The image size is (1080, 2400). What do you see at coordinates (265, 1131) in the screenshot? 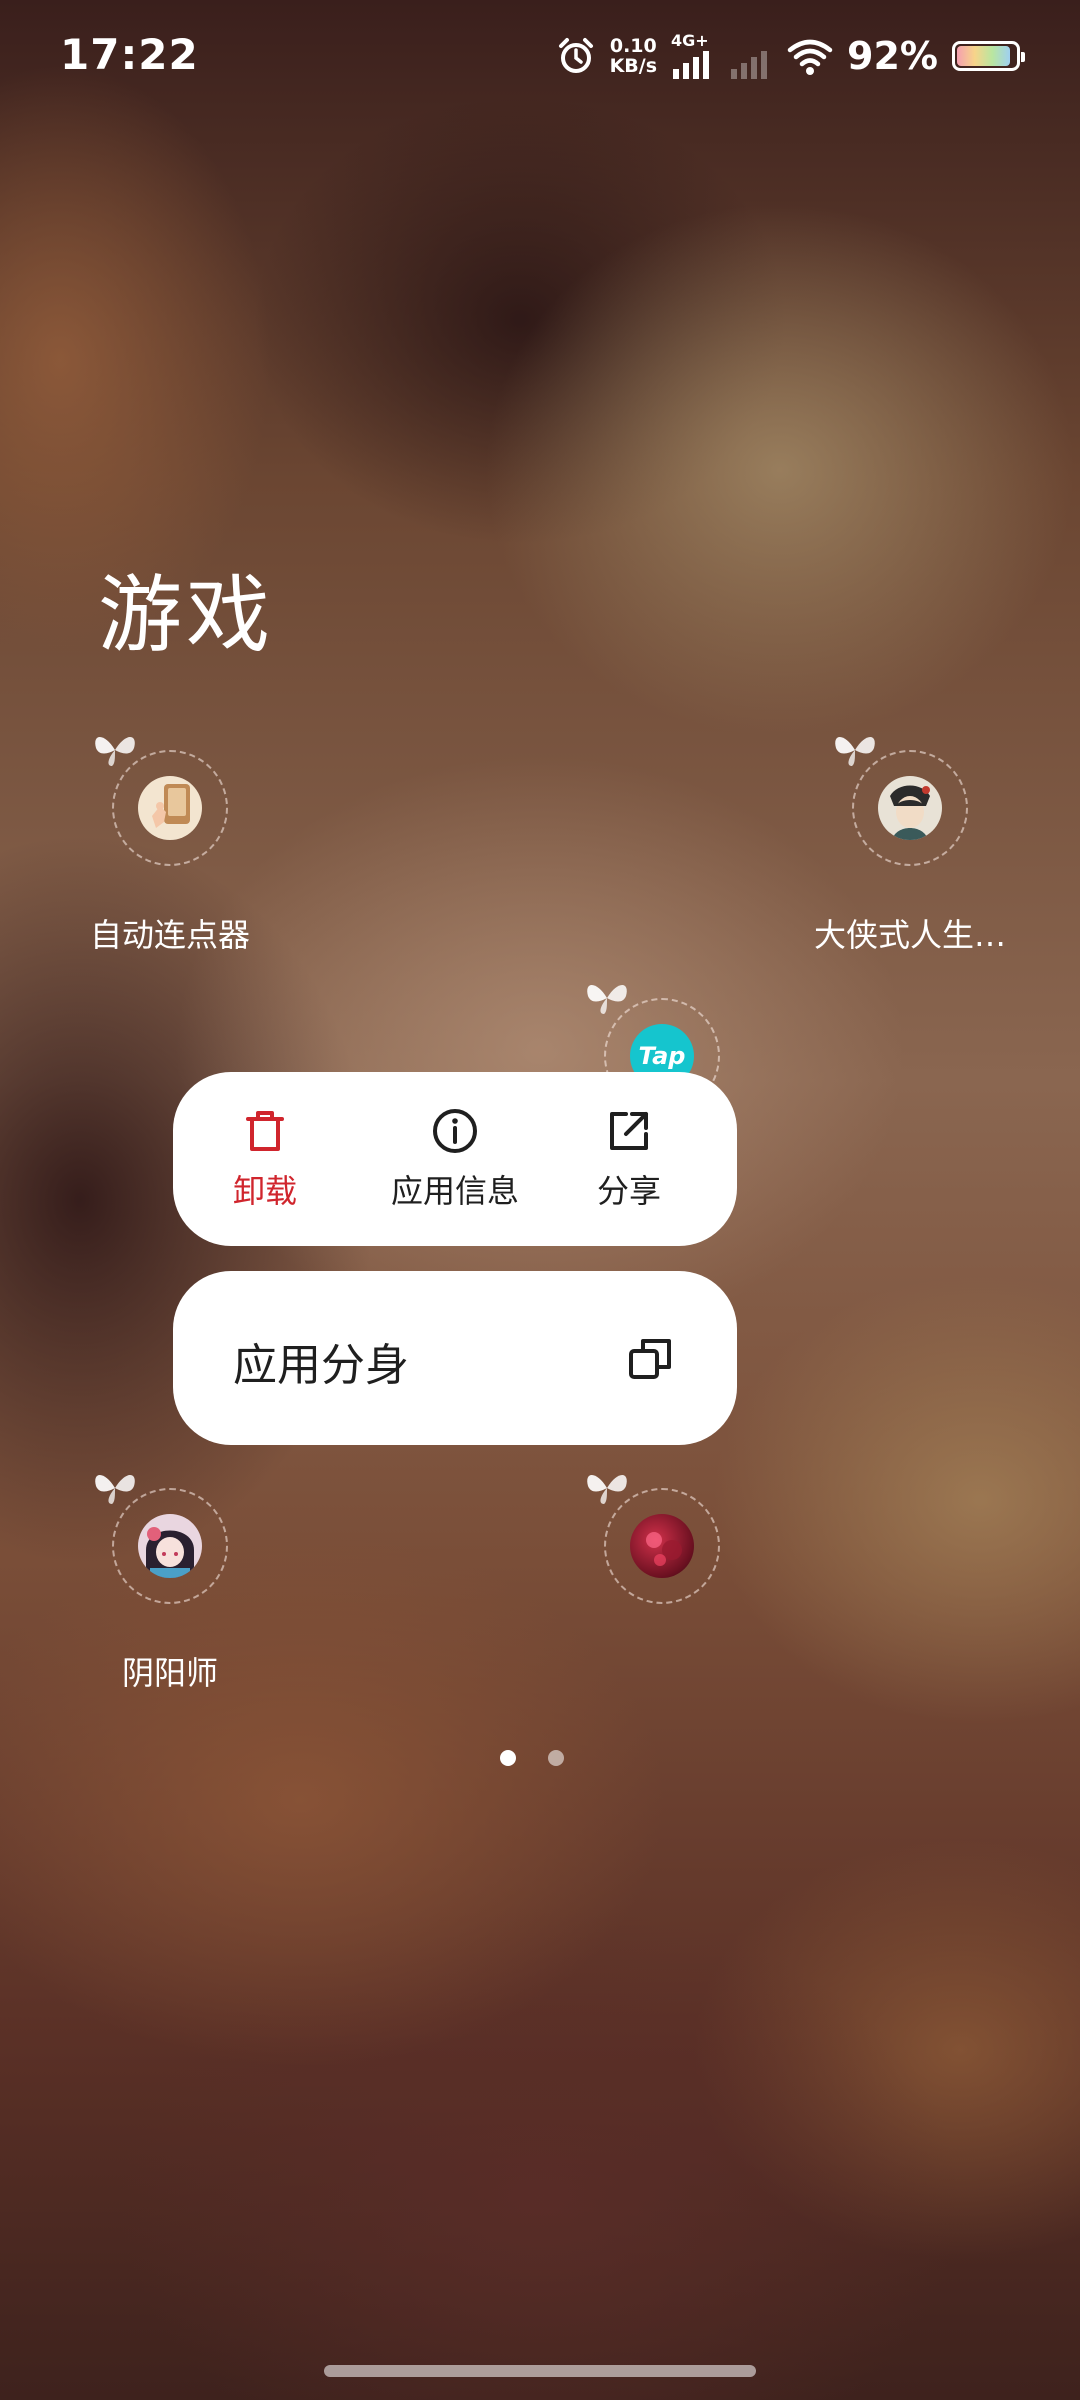
I see `trash-icon` at bounding box center [265, 1131].